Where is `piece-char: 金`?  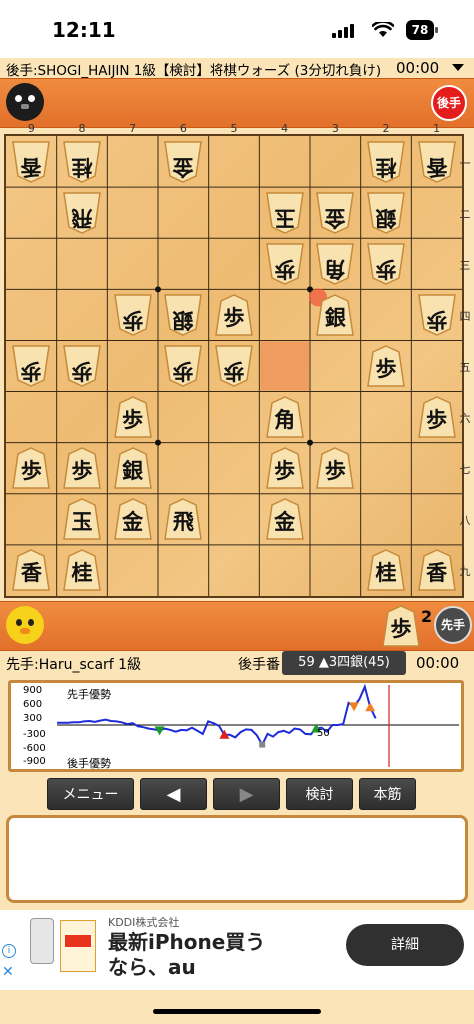 piece-char: 金 is located at coordinates (335, 218).